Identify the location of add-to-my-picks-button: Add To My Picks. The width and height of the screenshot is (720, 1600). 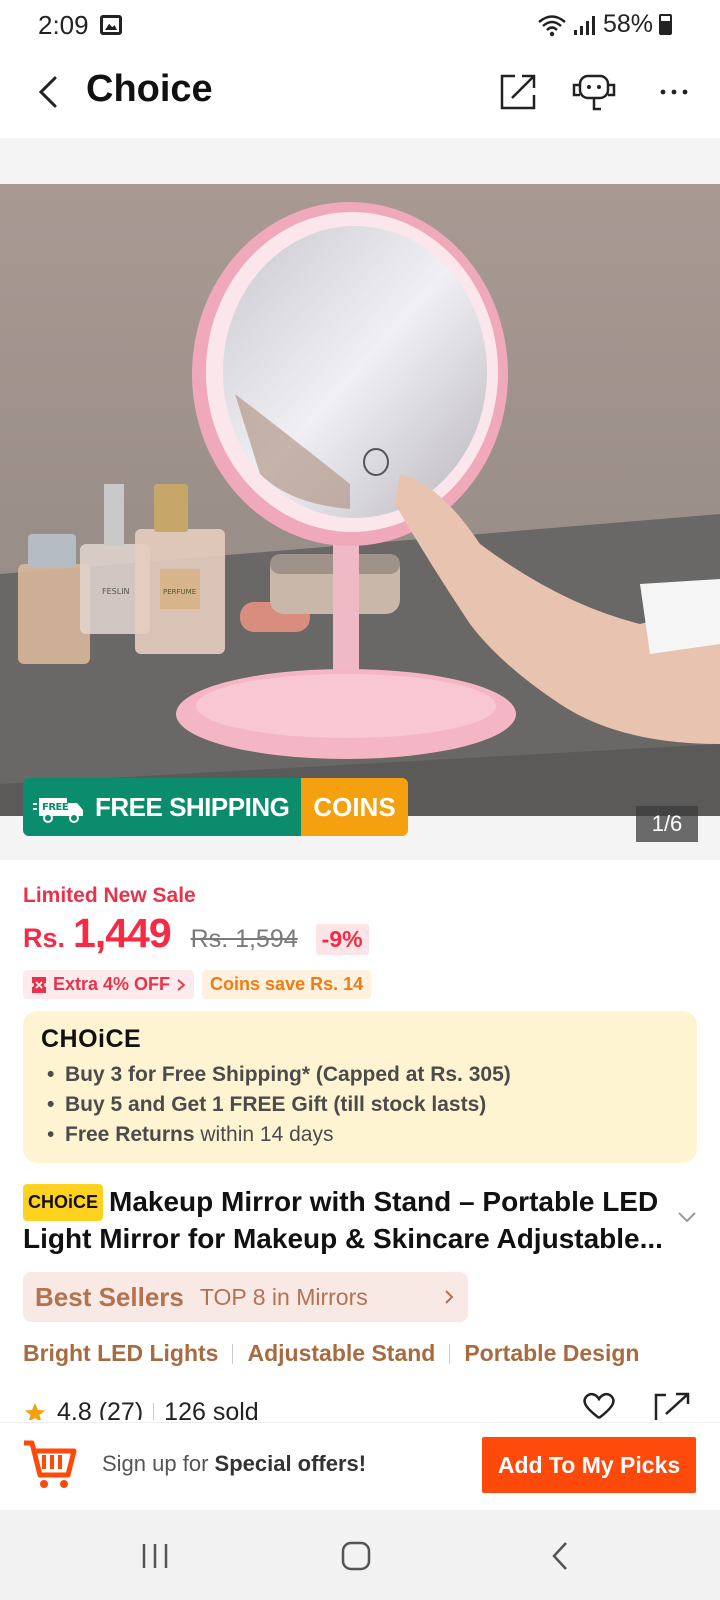
(589, 1465).